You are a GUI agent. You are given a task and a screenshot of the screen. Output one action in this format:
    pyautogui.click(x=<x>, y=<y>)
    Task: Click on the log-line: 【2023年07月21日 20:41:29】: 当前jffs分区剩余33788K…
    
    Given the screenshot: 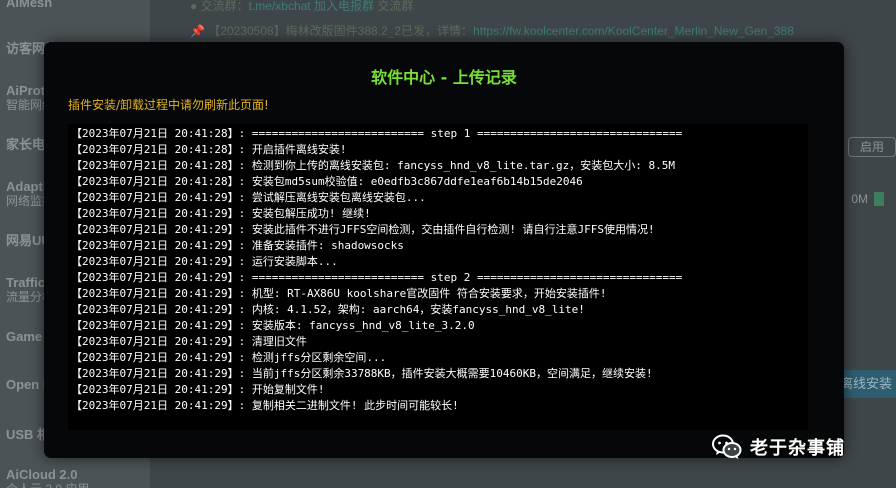 What is the action you would take?
    pyautogui.click(x=362, y=373)
    